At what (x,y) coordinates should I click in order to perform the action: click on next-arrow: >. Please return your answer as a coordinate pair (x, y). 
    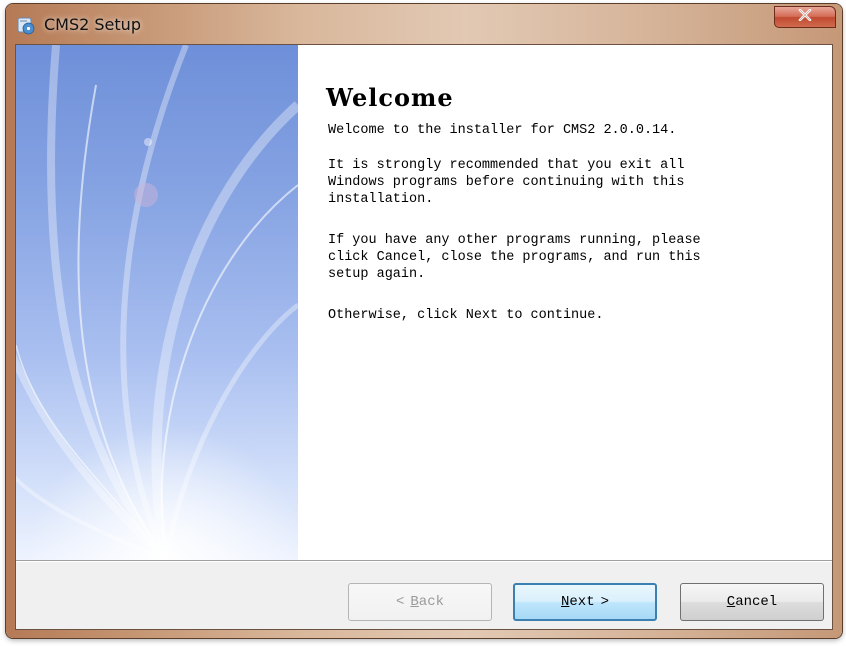
    Looking at the image, I should click on (605, 602).